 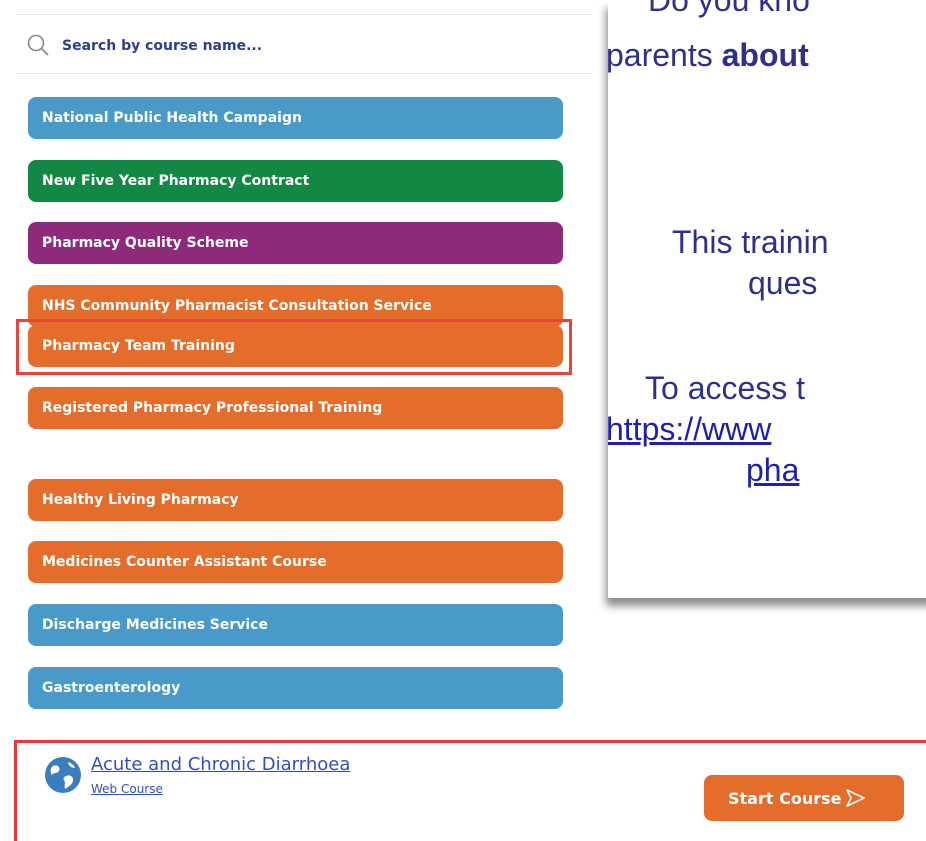 I want to click on card-text: parents, so click(x=665, y=55).